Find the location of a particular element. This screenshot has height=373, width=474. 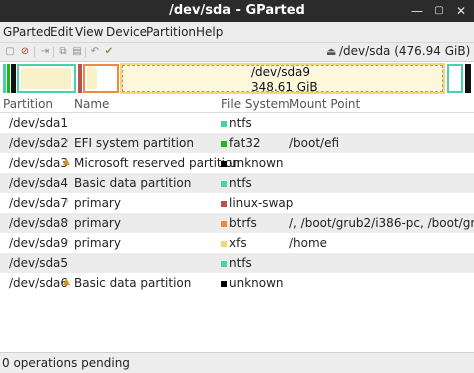

partition-filesystem: linux-swap is located at coordinates (261, 203).